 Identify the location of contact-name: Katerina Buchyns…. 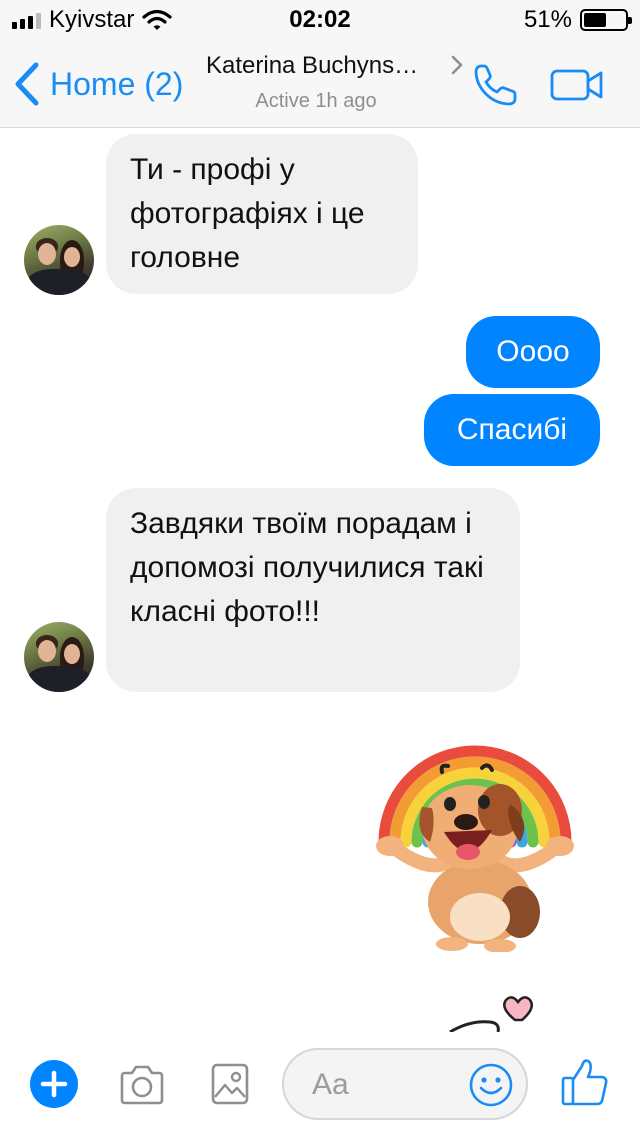
(312, 65).